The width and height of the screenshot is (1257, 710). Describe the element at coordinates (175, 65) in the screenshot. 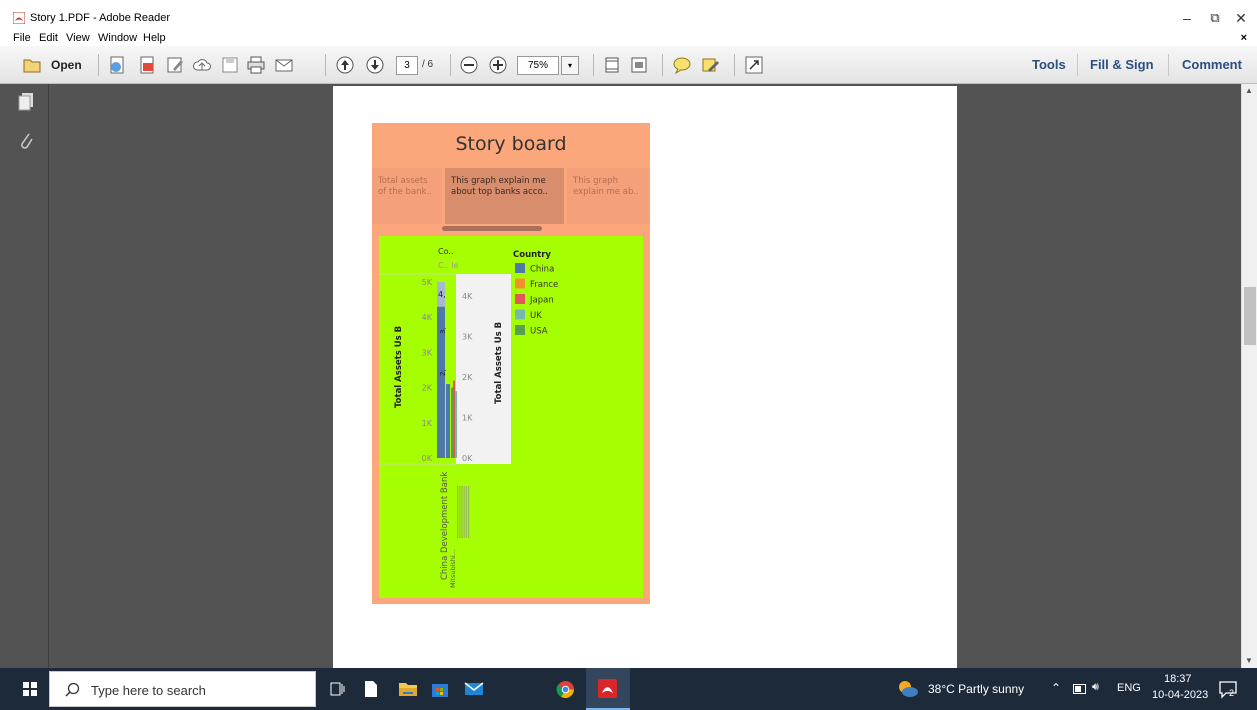

I see `edit-pdf-icon` at that location.